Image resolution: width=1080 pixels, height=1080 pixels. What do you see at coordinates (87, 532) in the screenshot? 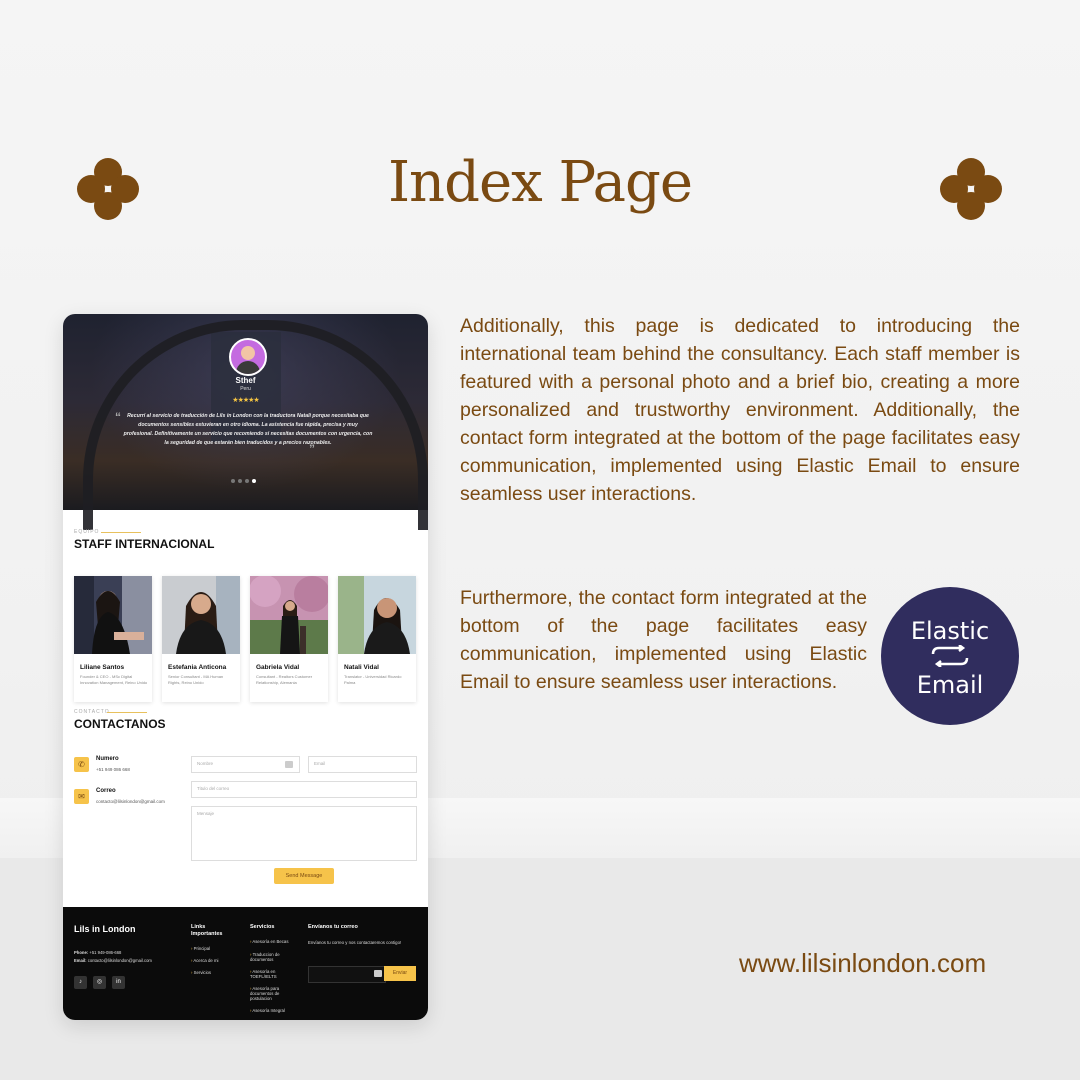
I see `staff-kicker: EQUIPO` at bounding box center [87, 532].